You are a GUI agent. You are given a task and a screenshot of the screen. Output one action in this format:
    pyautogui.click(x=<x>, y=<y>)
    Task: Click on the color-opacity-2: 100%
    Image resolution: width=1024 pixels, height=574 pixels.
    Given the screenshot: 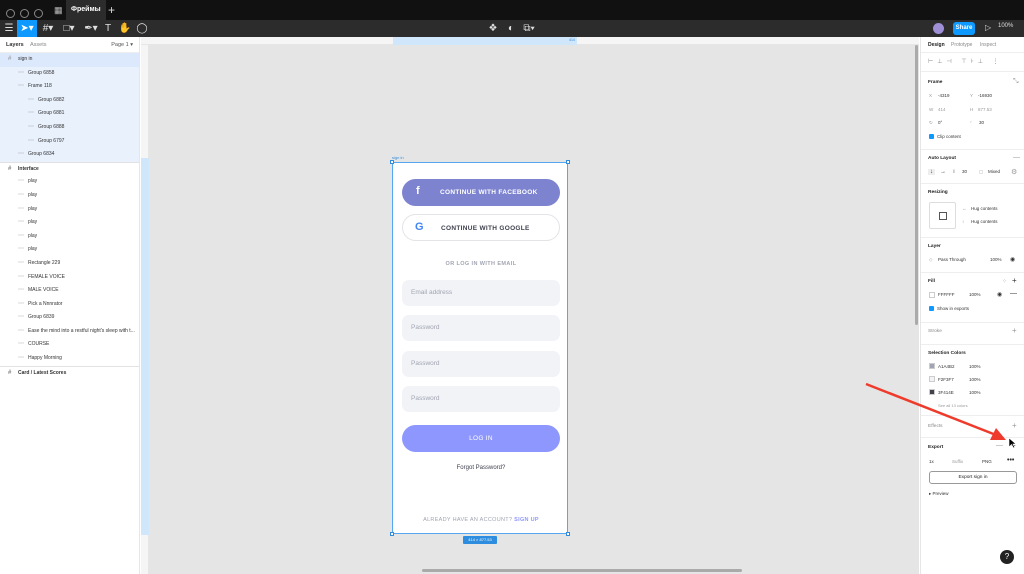 What is the action you would take?
    pyautogui.click(x=975, y=379)
    